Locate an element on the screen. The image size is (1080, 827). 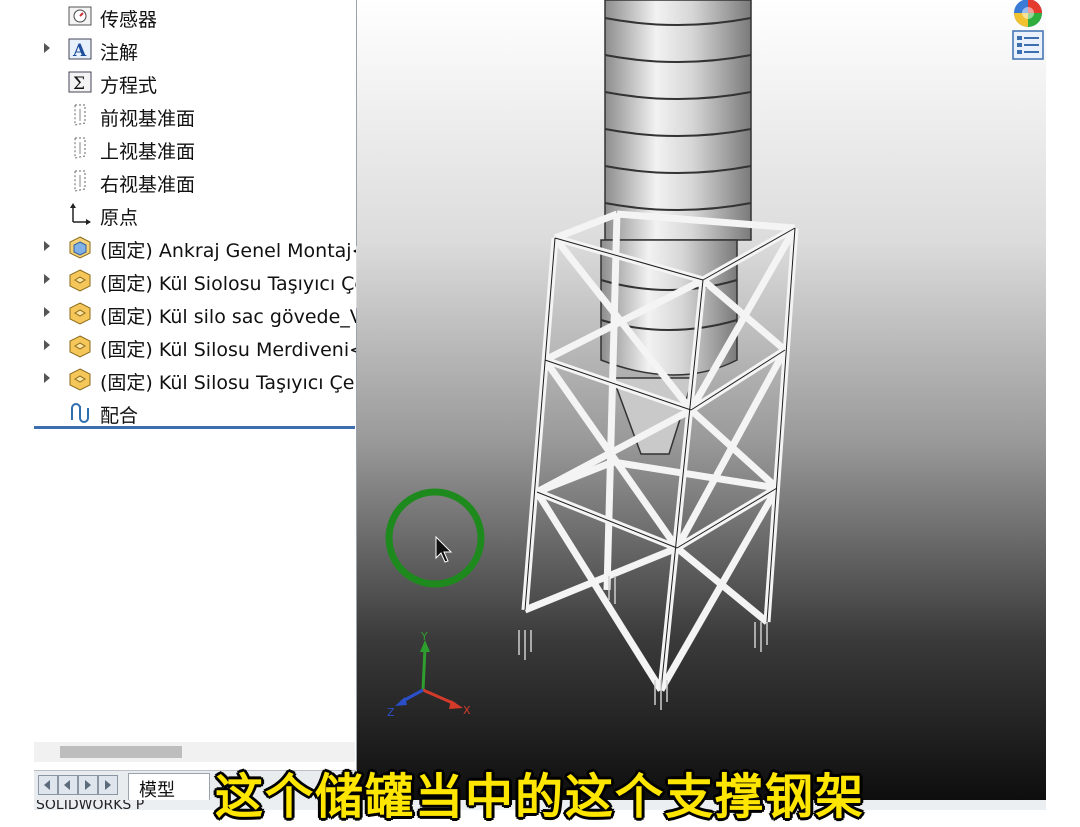
svg-text: Σ is located at coordinates (79, 84).